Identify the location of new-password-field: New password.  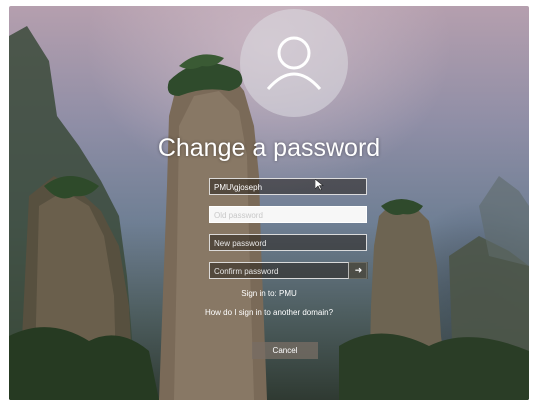
(288, 242).